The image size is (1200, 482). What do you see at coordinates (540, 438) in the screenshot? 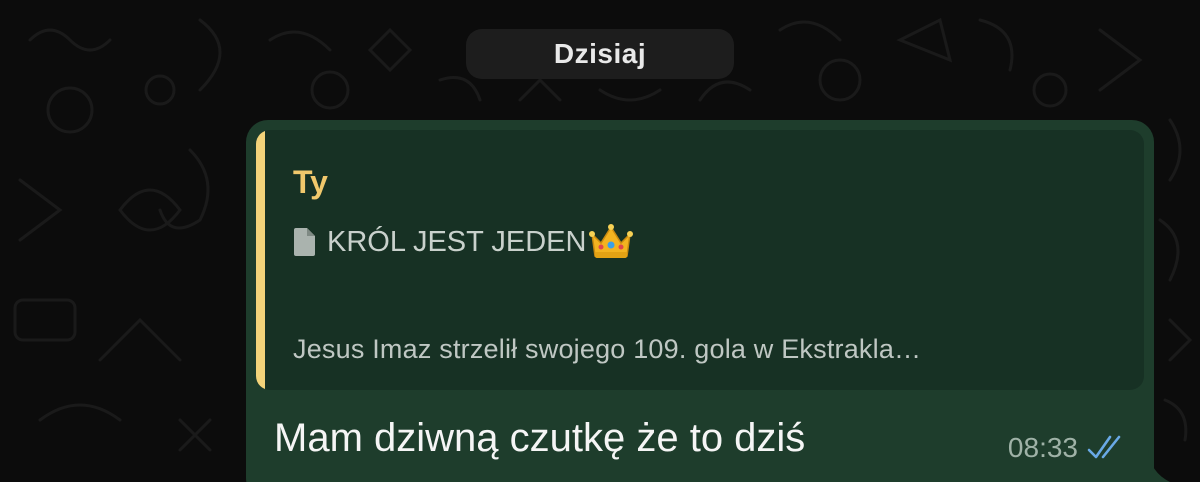
I see `message-text: Mam dziwną czutkę że to dziś` at bounding box center [540, 438].